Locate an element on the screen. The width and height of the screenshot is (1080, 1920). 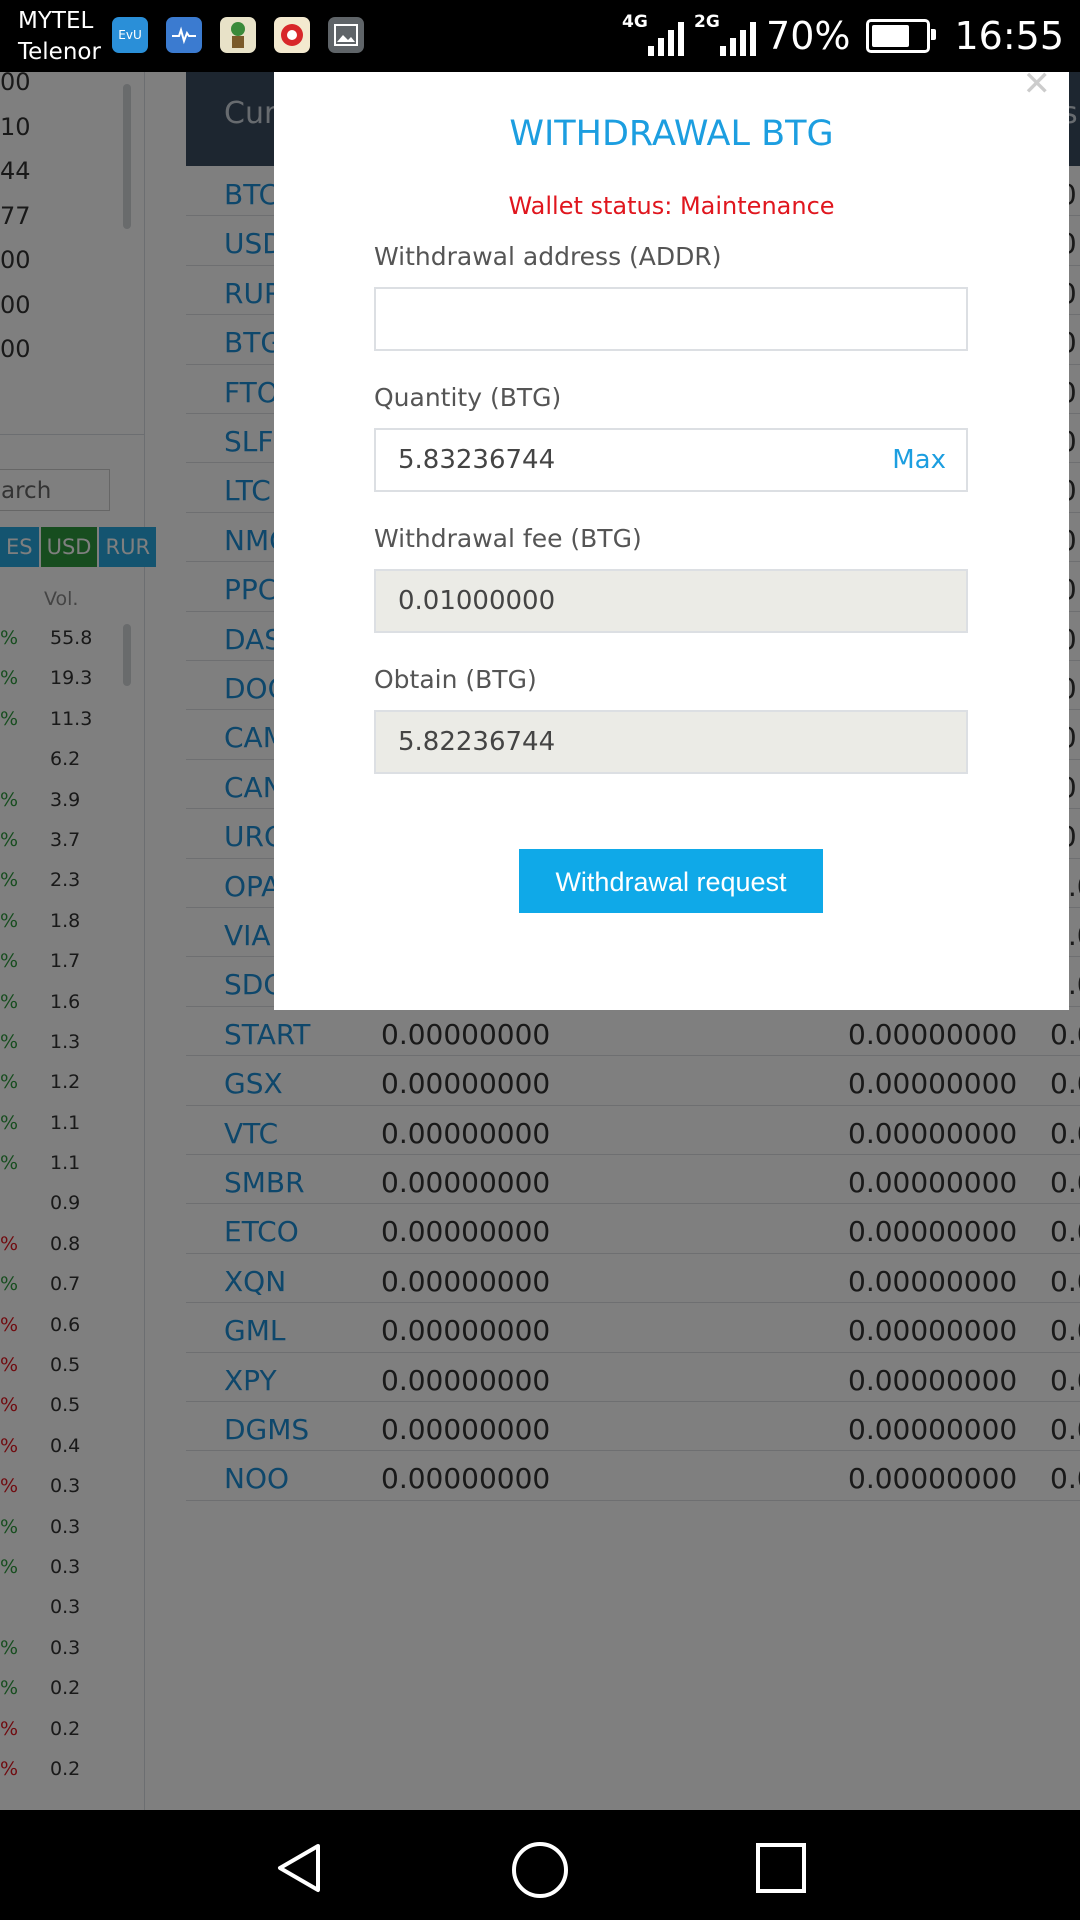
recents-icon is located at coordinates (781, 1868).